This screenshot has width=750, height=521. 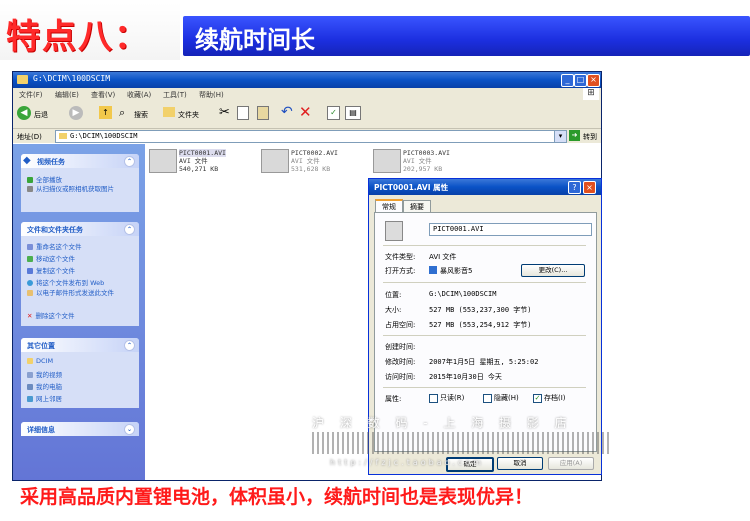 I want to click on place-network: 网上邻居, so click(x=44, y=398).